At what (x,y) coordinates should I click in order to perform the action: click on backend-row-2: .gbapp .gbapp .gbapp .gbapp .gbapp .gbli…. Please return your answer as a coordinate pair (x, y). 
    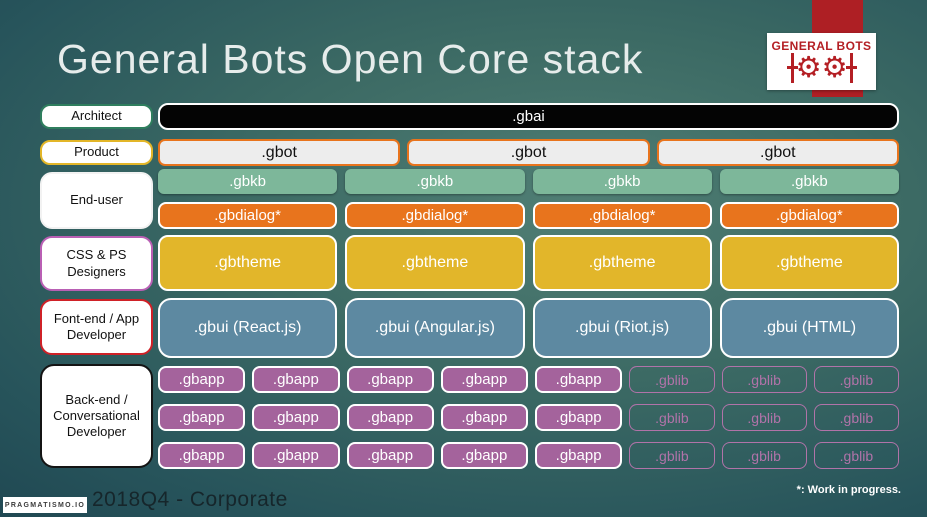
    Looking at the image, I should click on (528, 417).